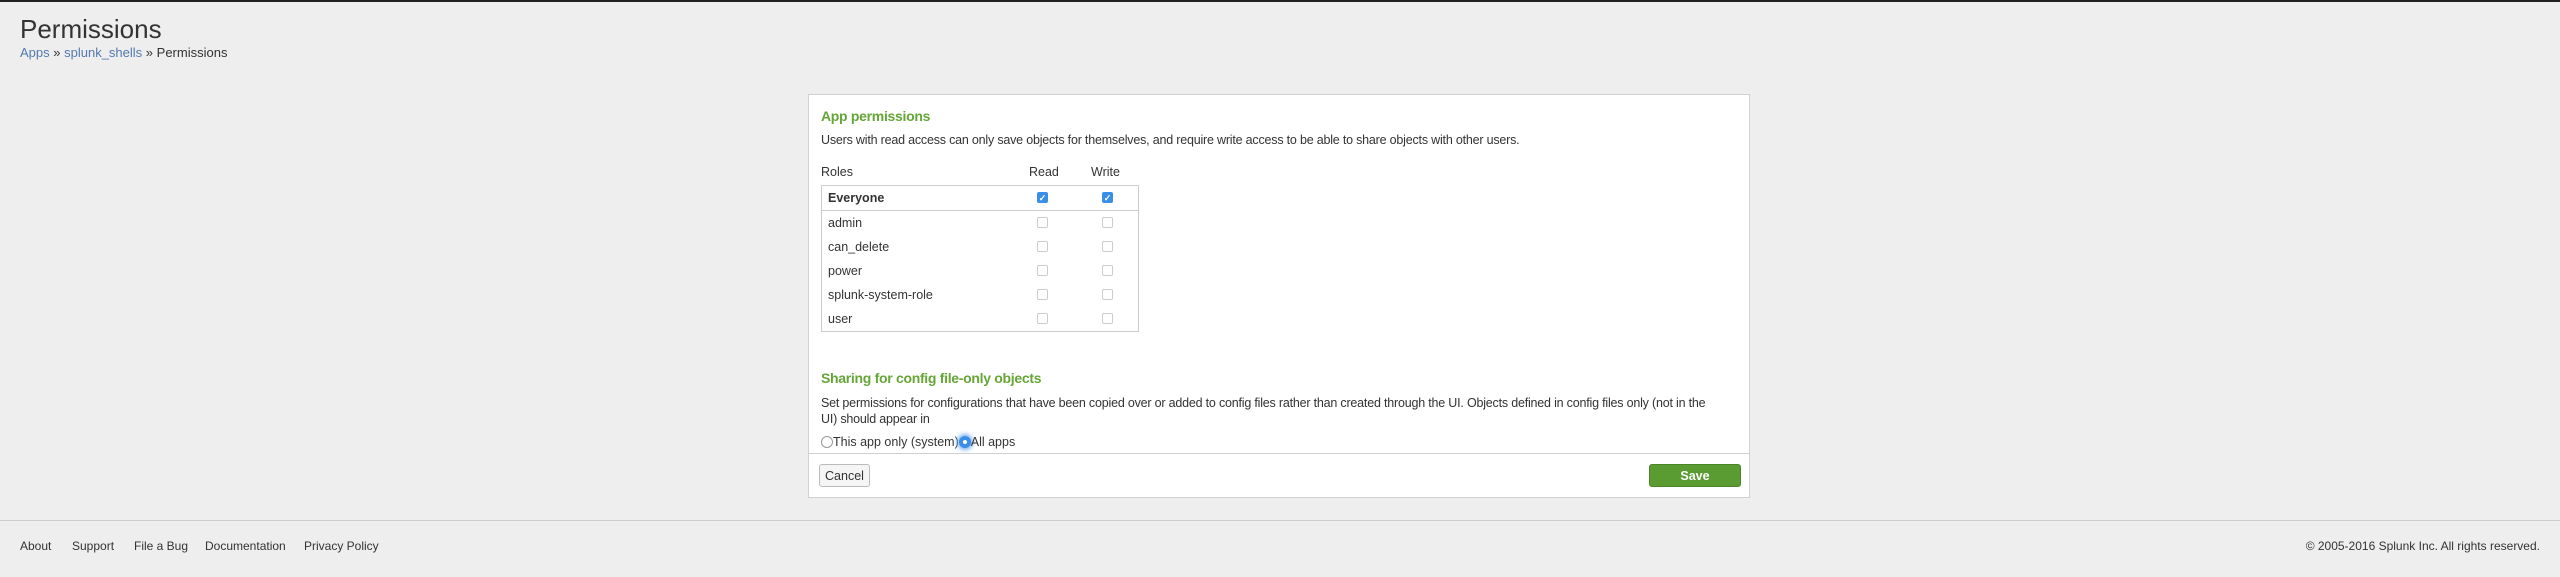 Image resolution: width=2560 pixels, height=577 pixels. What do you see at coordinates (980, 198) in the screenshot?
I see `table-row: Everyone ✓ ✓` at bounding box center [980, 198].